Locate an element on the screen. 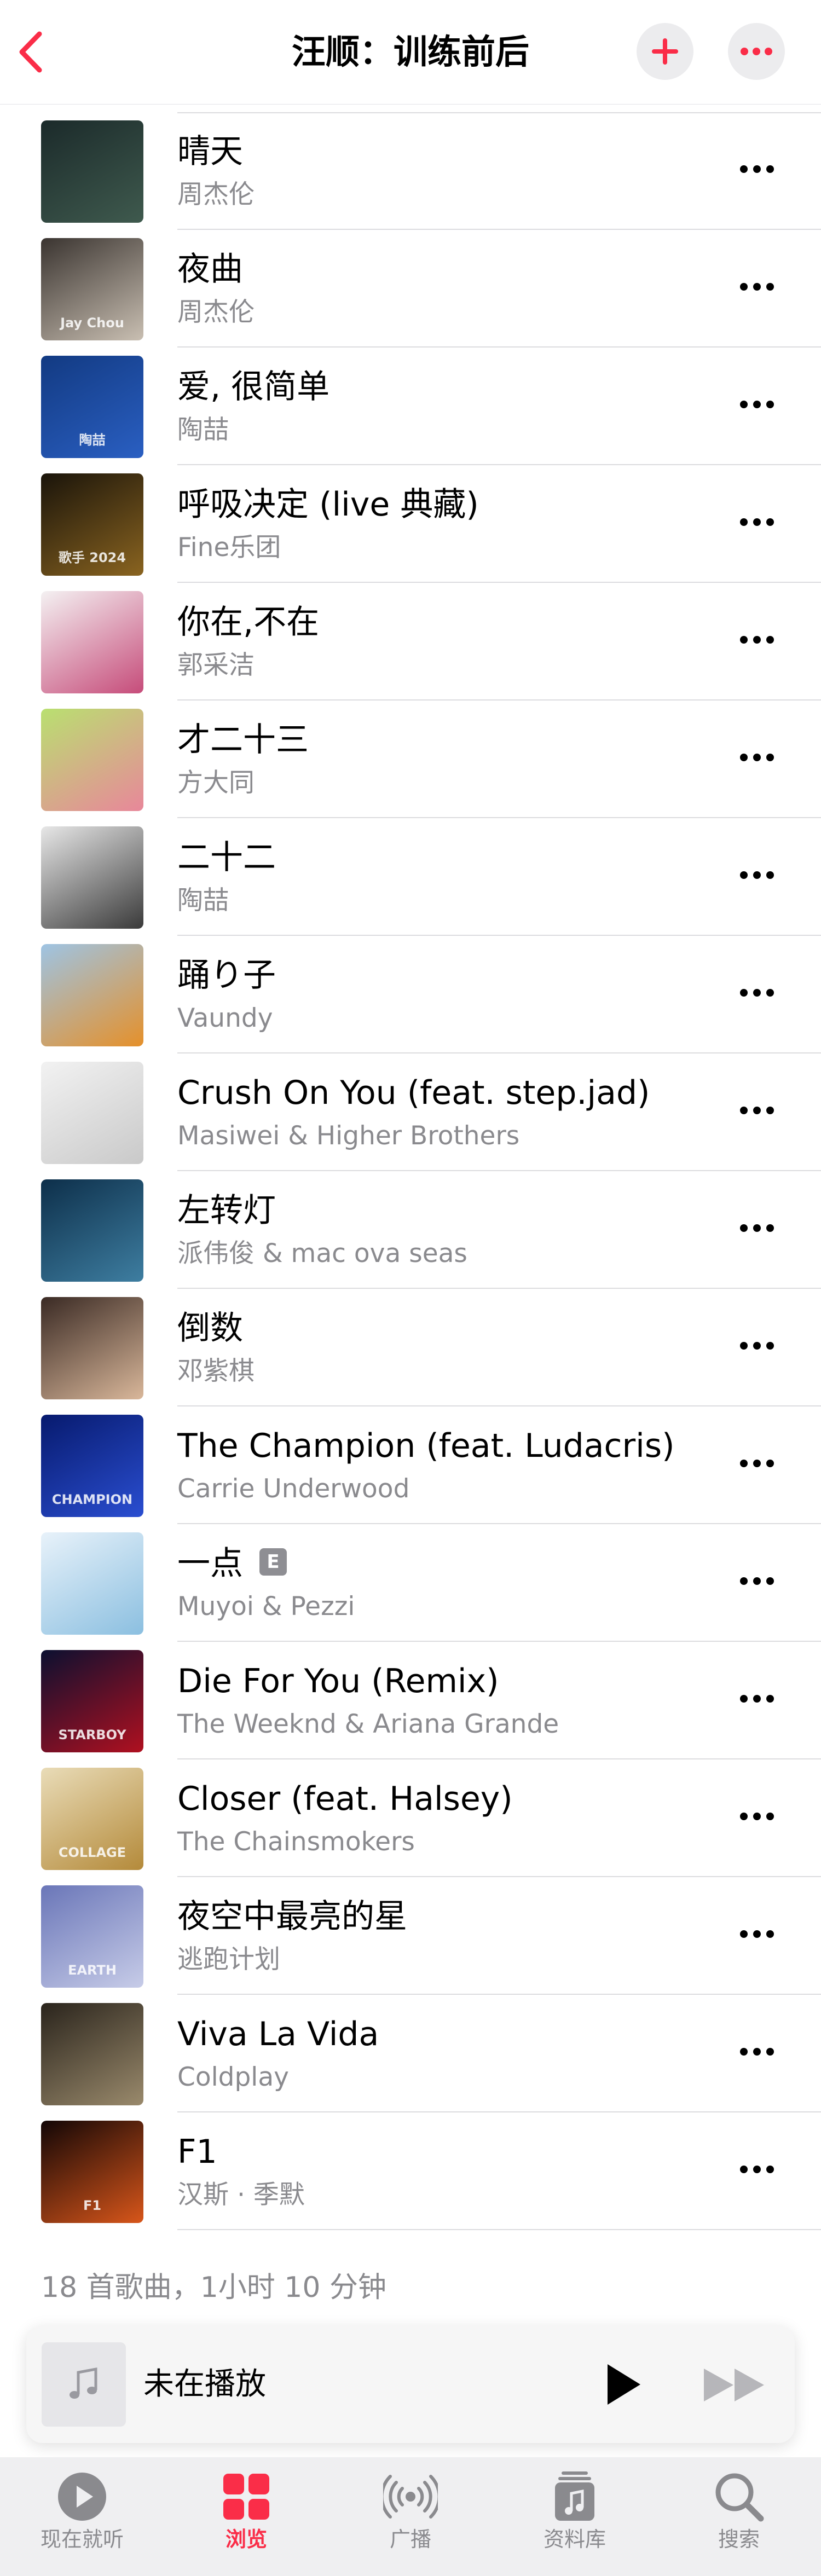 This screenshot has height=2576, width=821. song-title-line: 你在,不在 is located at coordinates (248, 622).